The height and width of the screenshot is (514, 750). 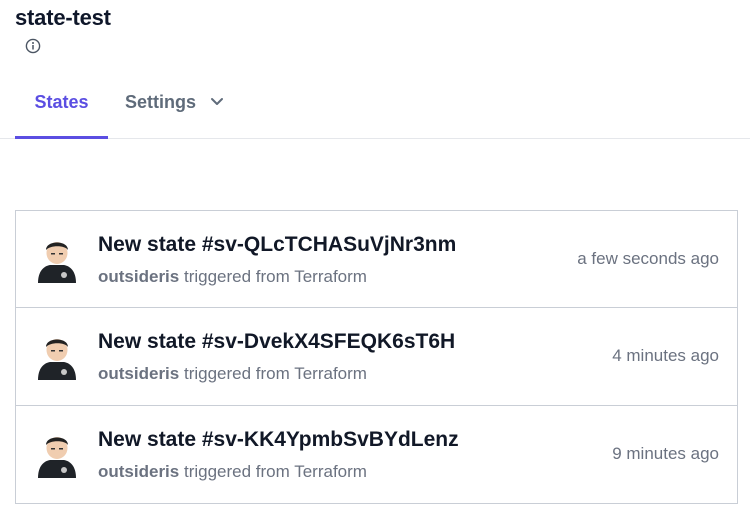 I want to click on state-time: 4 minutes ago, so click(x=665, y=356).